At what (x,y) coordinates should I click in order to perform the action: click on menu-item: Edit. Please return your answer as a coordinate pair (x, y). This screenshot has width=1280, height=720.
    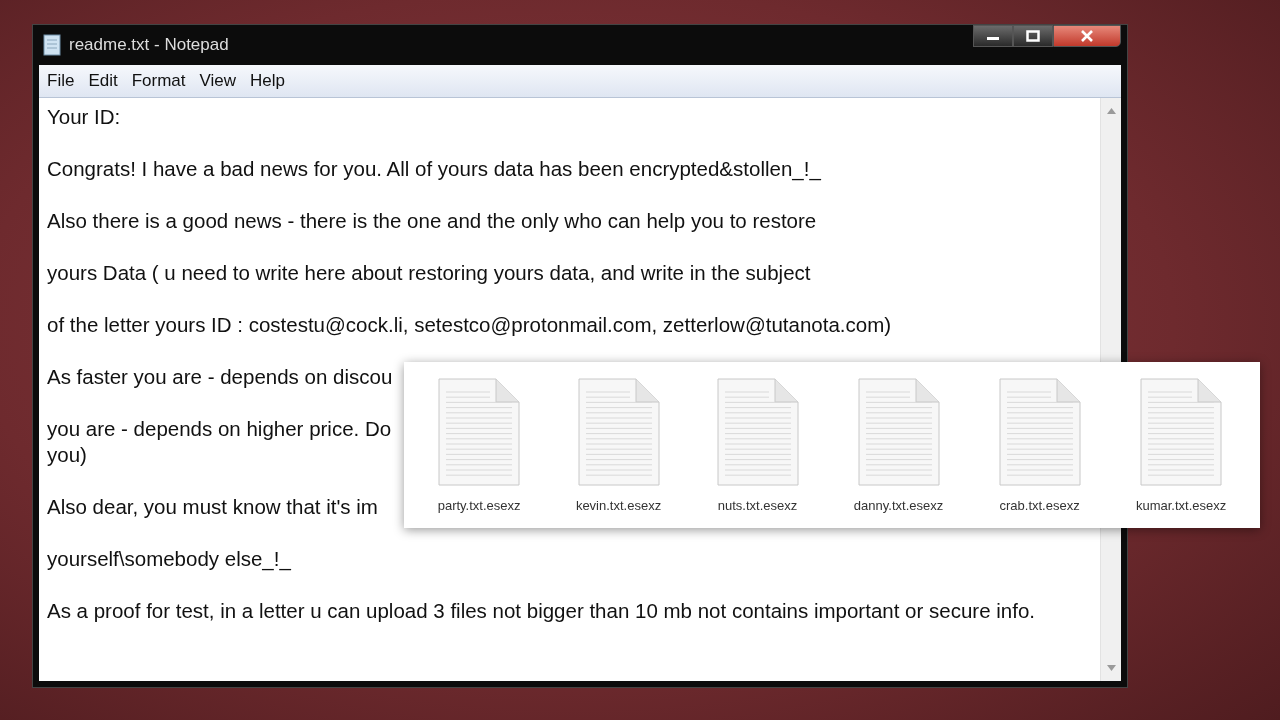
    Looking at the image, I should click on (103, 81).